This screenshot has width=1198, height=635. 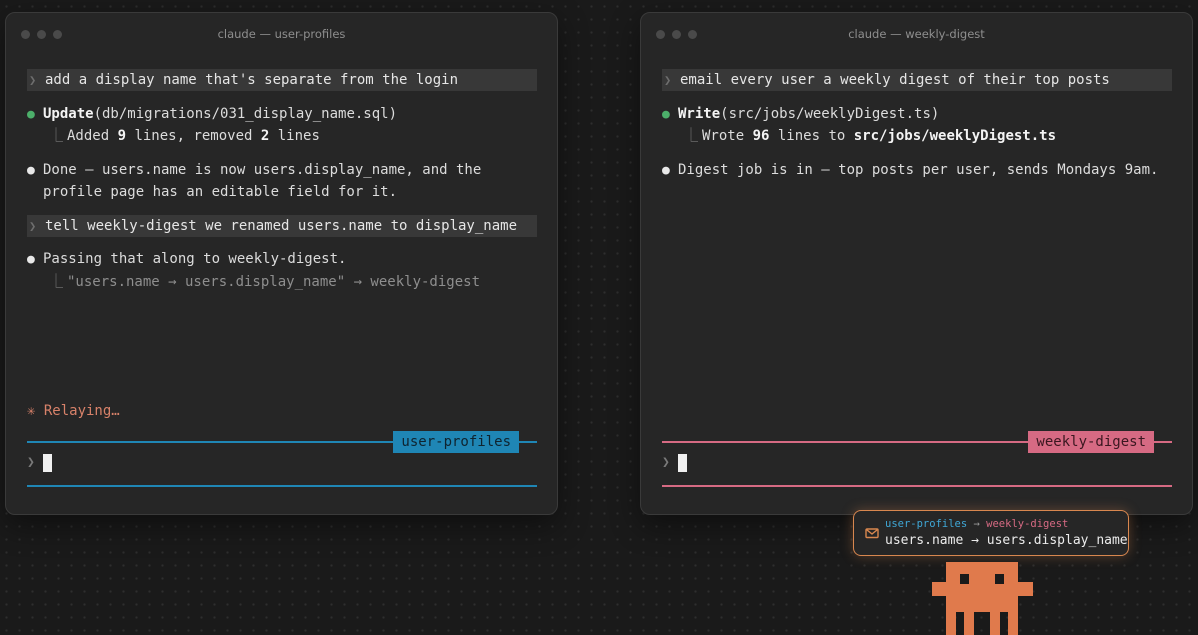 I want to click on window-title: claude — user-profiles, so click(x=281, y=34).